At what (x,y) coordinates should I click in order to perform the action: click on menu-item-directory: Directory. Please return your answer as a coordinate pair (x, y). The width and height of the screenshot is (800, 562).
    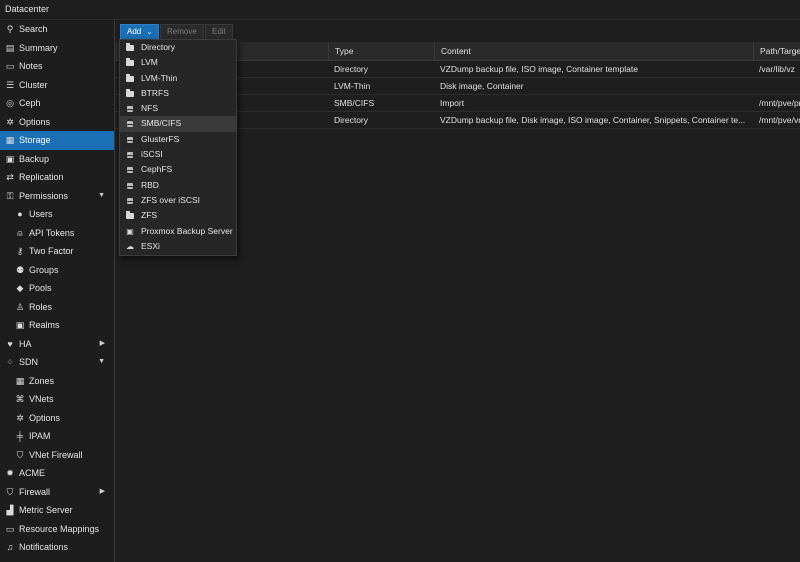
    Looking at the image, I should click on (178, 47).